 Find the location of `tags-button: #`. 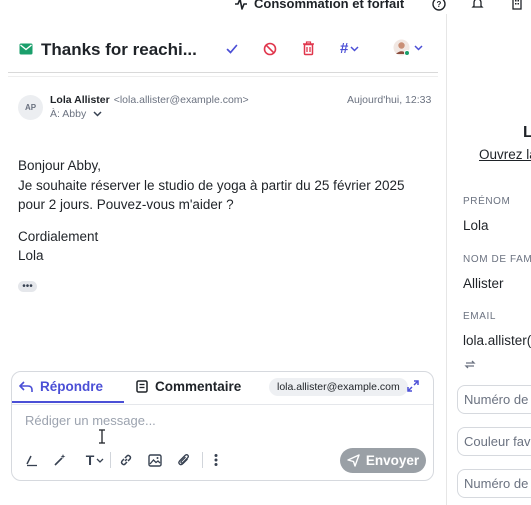

tags-button: # is located at coordinates (349, 48).